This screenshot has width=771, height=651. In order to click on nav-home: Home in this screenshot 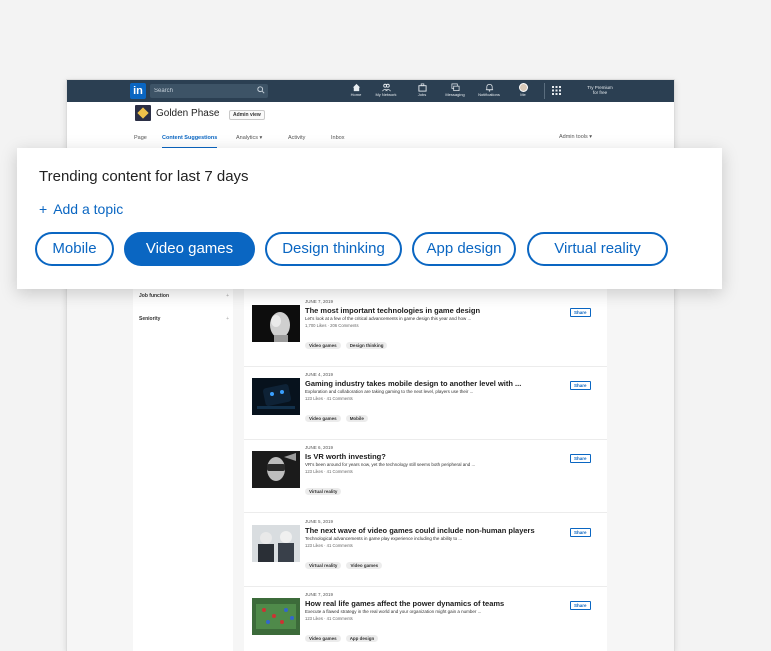, I will do `click(356, 92)`.